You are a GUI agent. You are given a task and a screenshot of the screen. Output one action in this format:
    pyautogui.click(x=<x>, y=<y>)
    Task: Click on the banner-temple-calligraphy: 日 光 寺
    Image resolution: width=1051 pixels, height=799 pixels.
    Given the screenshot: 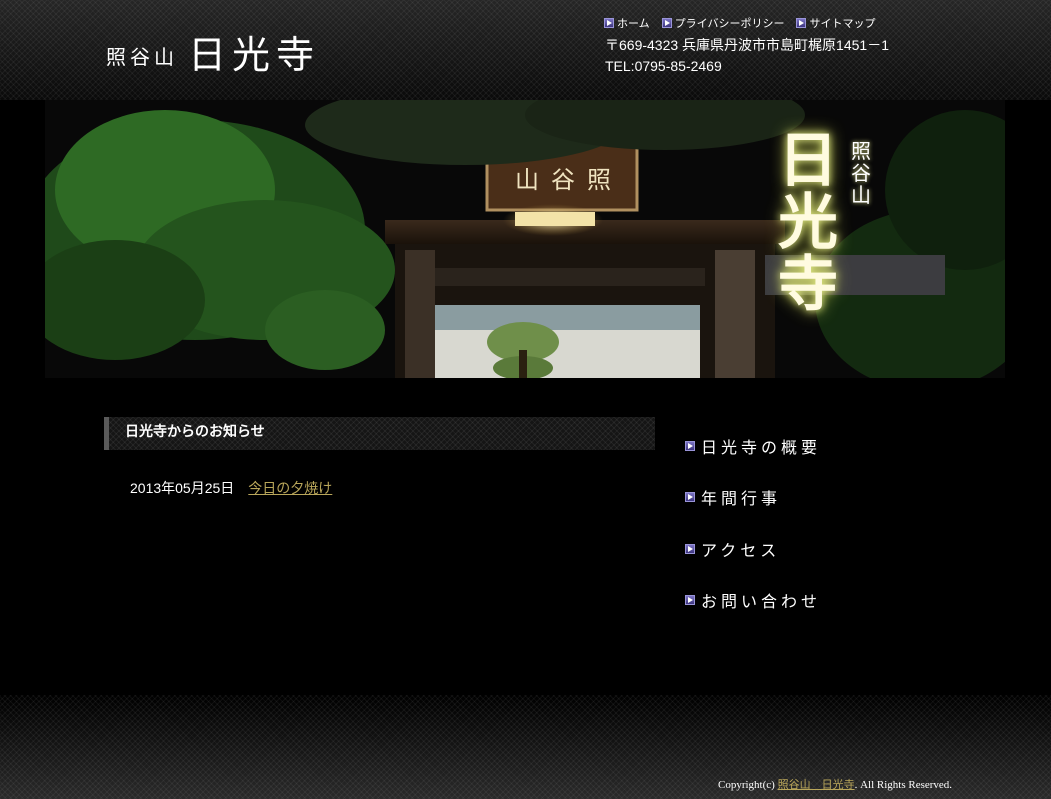 What is the action you would take?
    pyautogui.click(x=808, y=223)
    